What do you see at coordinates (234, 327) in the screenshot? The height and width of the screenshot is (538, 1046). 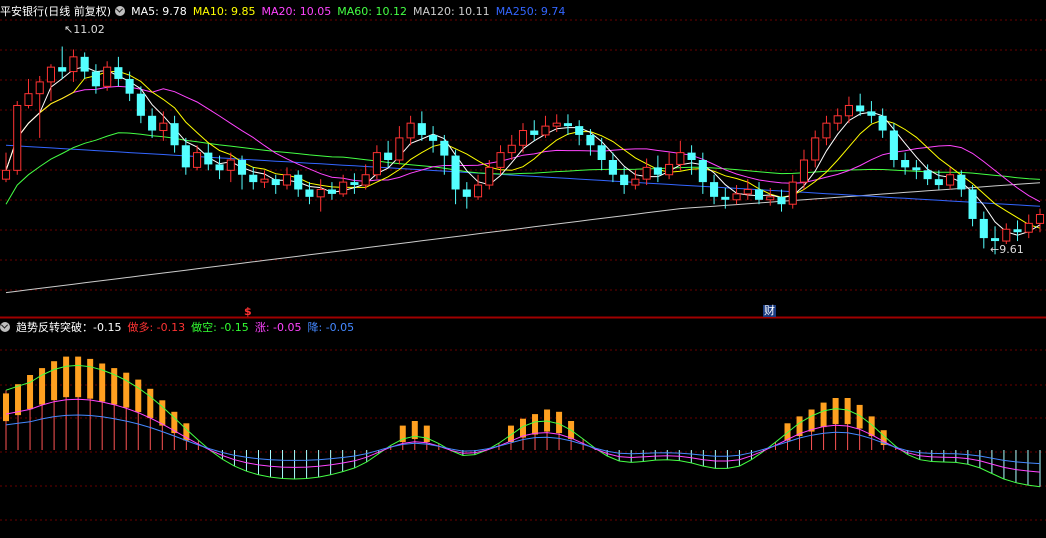 I see `short-value: -0.15` at bounding box center [234, 327].